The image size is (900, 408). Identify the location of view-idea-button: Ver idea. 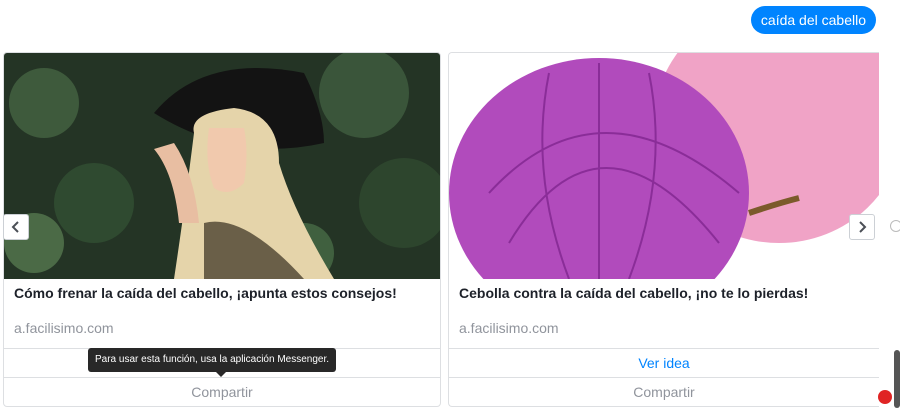
(664, 362).